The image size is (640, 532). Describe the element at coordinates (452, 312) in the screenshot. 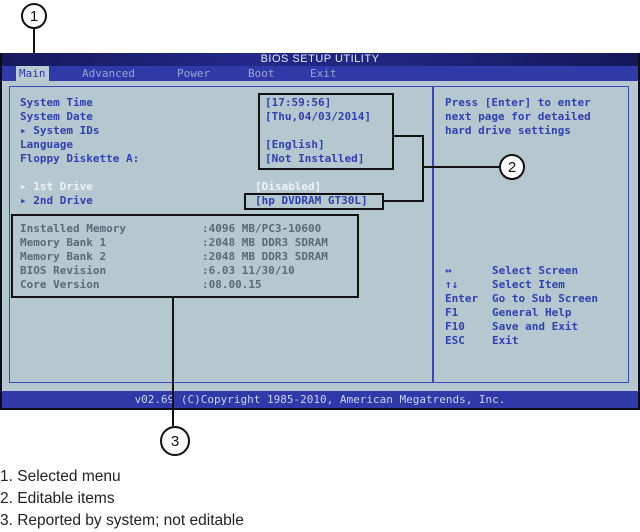

I see `key-f1: F1` at that location.